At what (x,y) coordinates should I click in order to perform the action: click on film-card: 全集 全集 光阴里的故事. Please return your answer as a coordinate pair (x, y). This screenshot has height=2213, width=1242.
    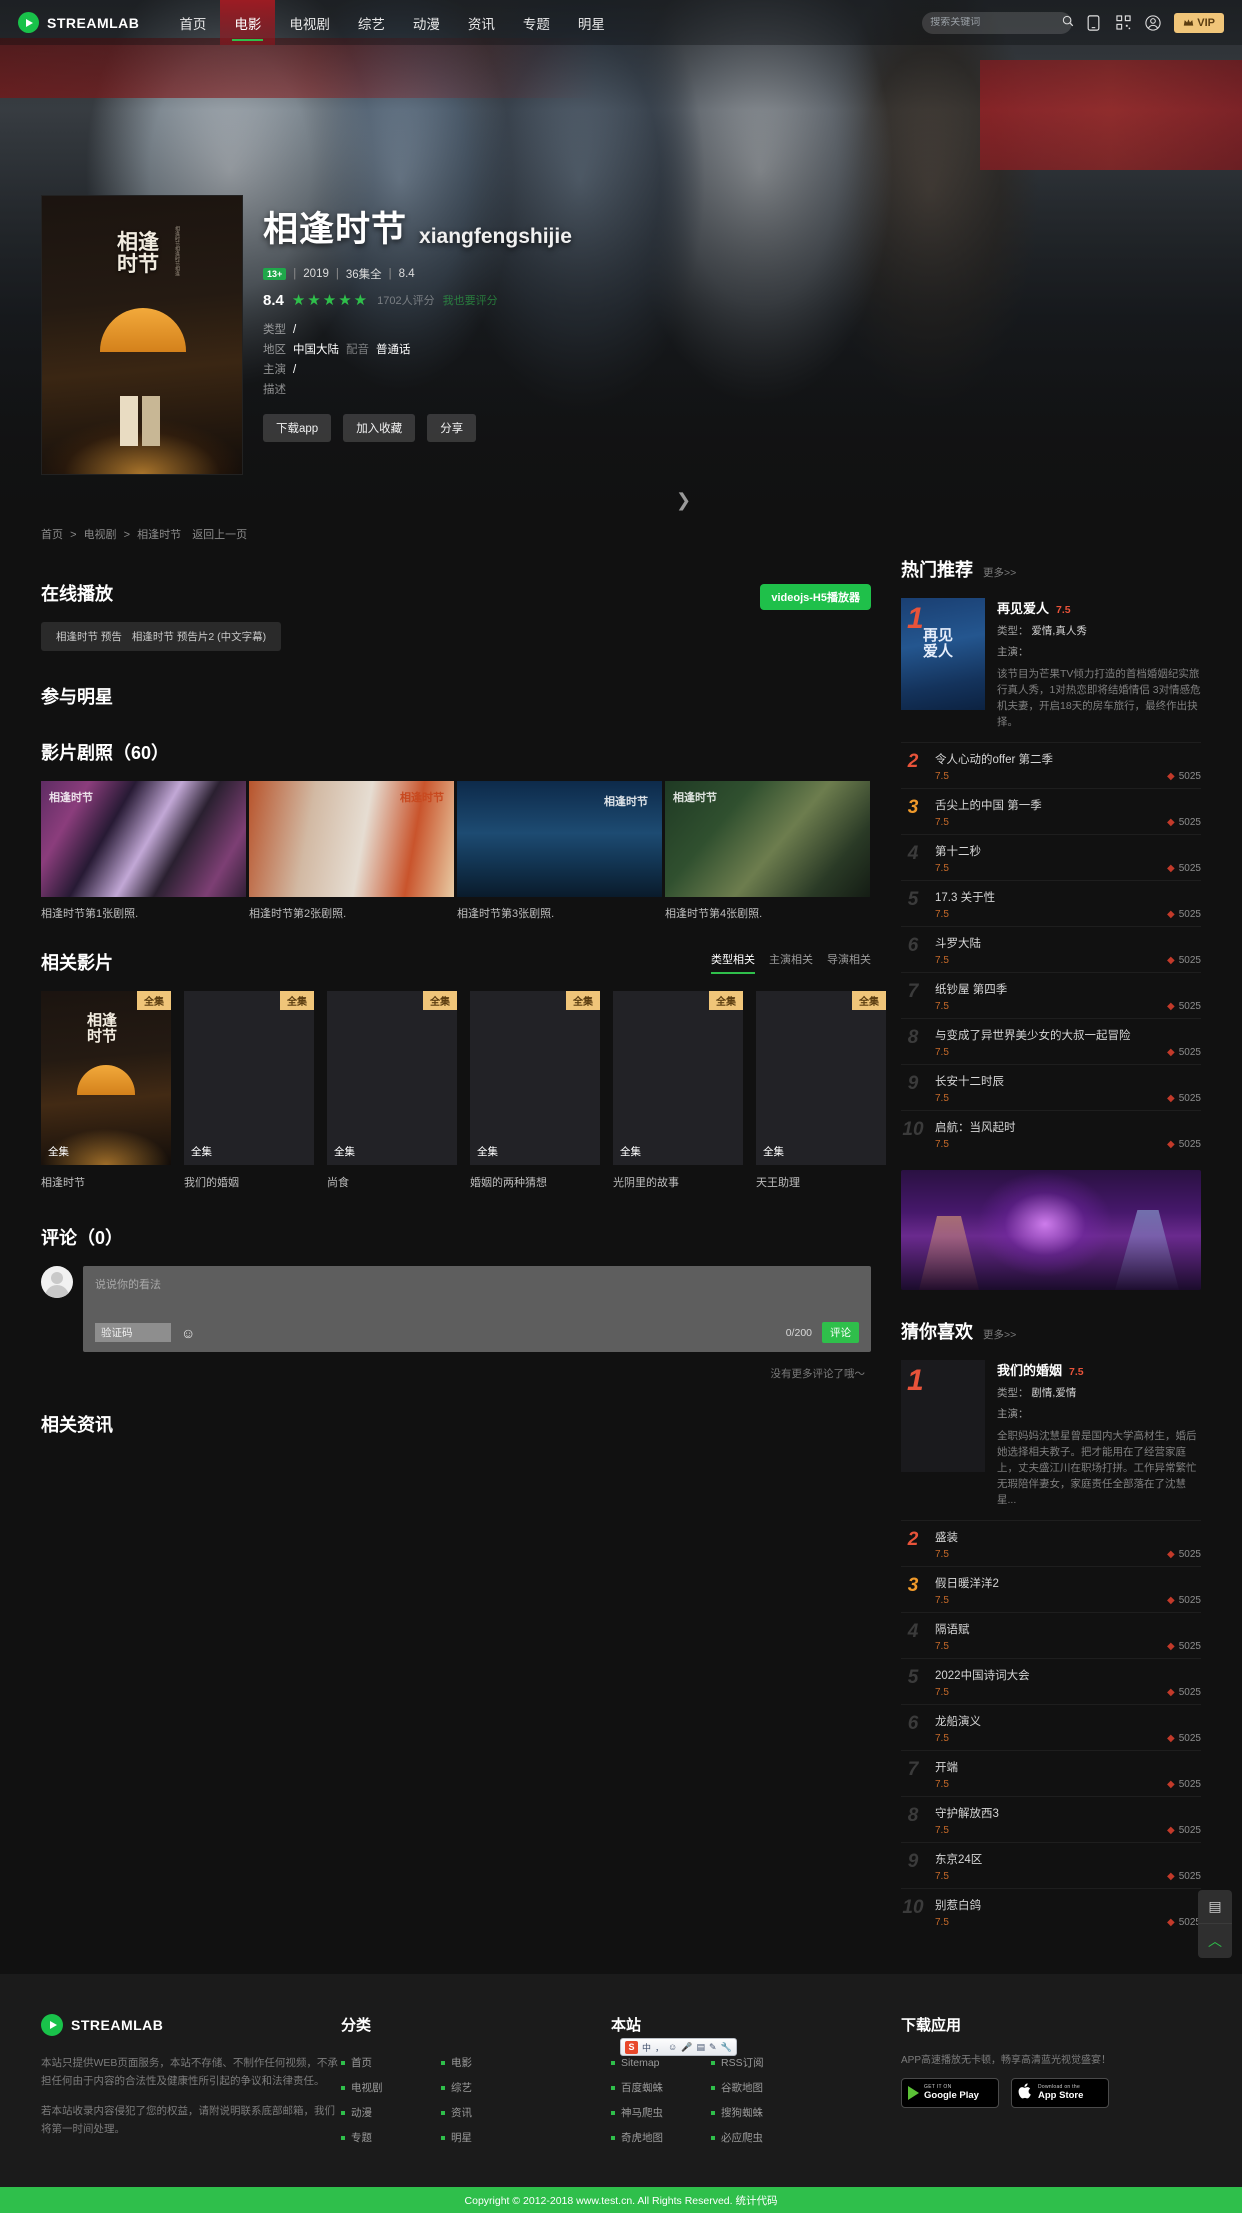
    Looking at the image, I should click on (678, 1090).